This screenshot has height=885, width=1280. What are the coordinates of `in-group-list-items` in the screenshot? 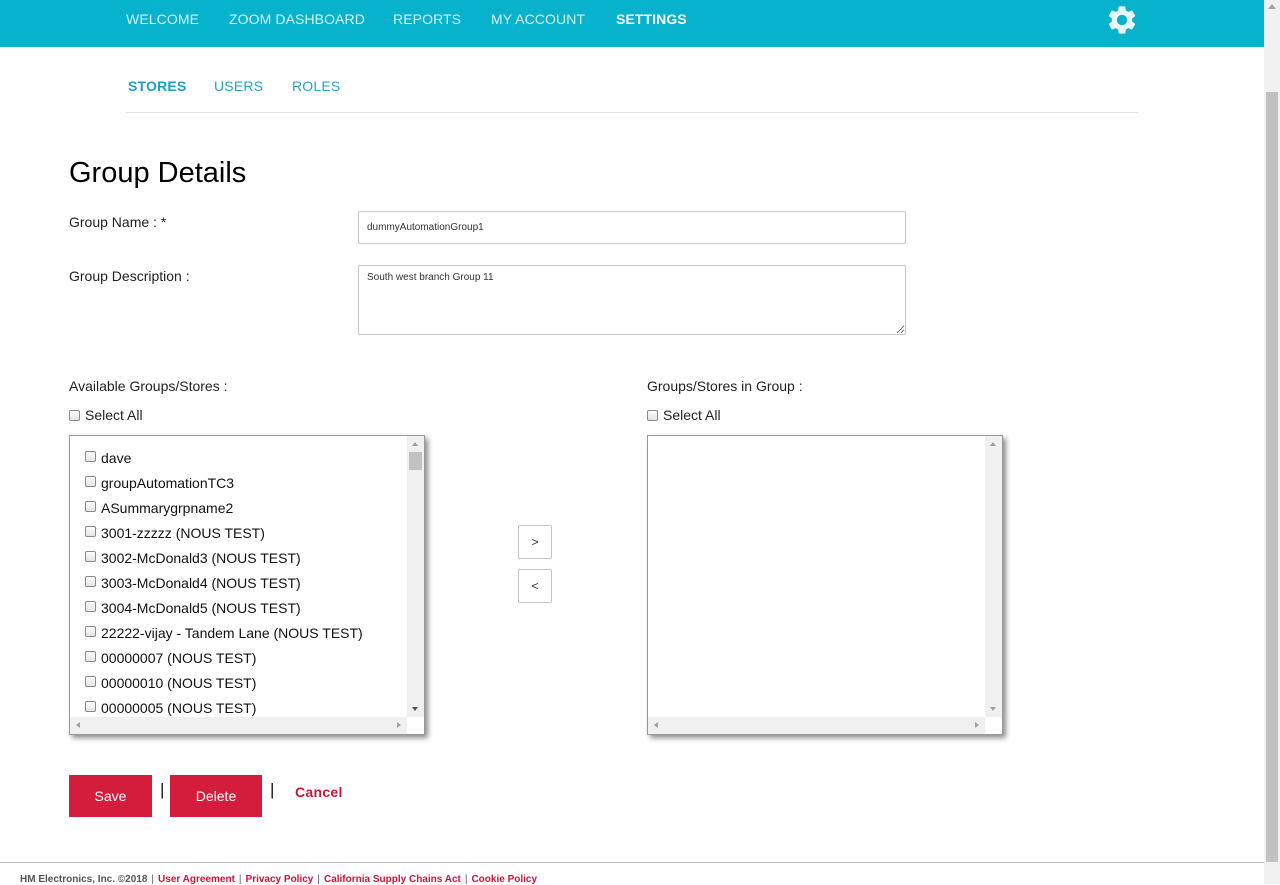 It's located at (816, 576).